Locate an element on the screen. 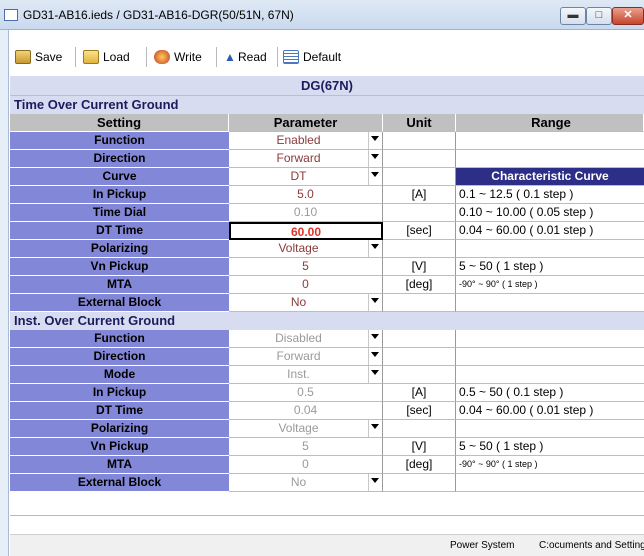  parameter-value: Voltage is located at coordinates (298, 248).